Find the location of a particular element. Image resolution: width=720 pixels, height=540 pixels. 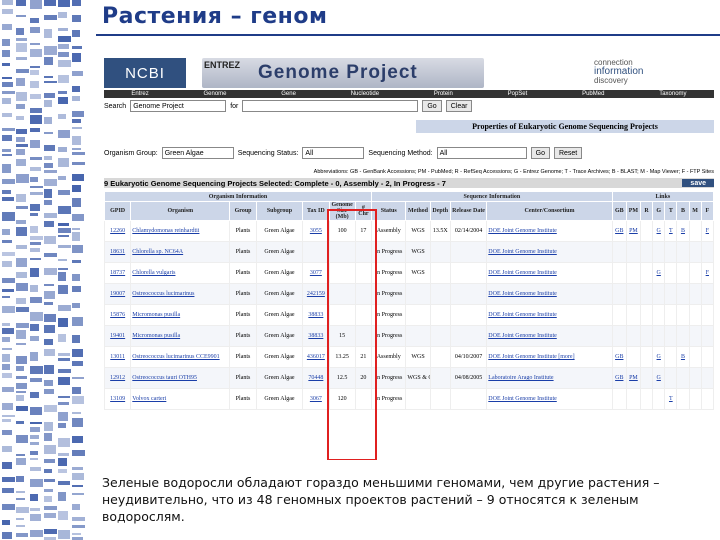

table-cell: Ostreococcus lucimarinus CCE9901 is located at coordinates (180, 357).